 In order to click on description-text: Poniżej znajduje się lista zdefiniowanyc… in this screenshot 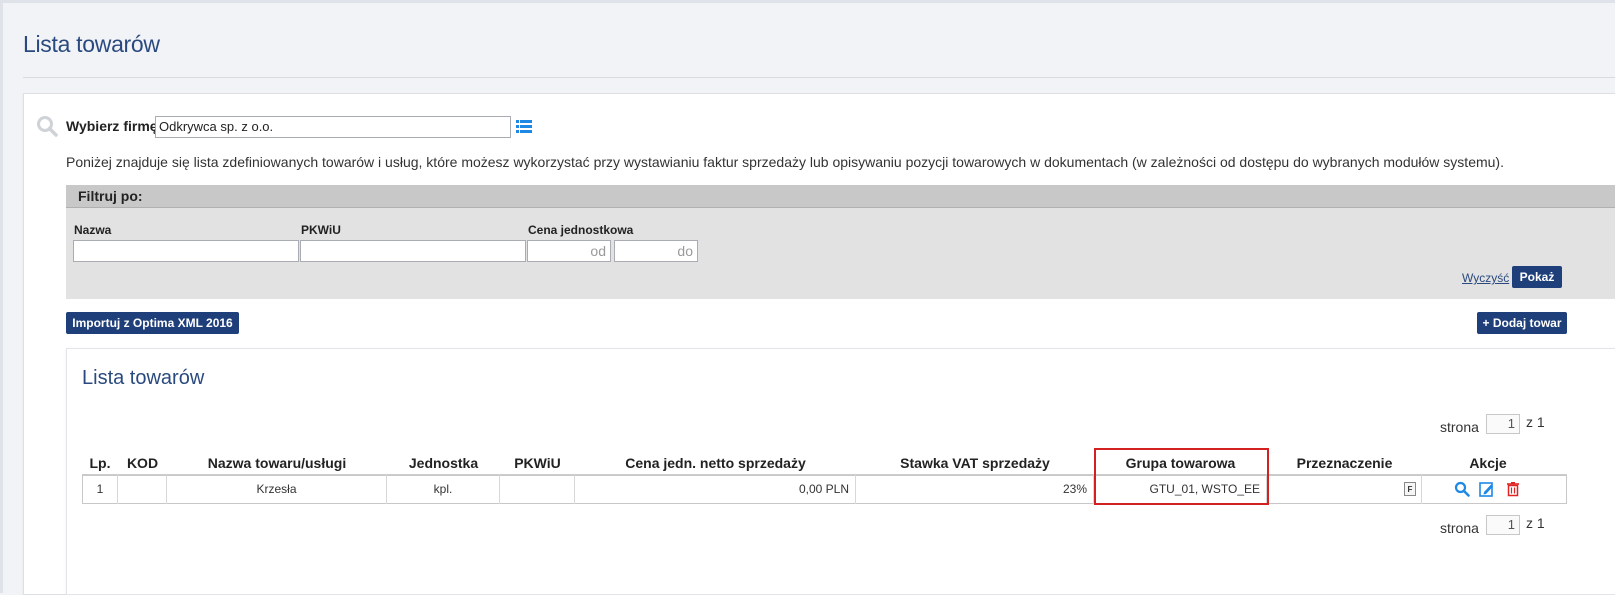, I will do `click(785, 162)`.